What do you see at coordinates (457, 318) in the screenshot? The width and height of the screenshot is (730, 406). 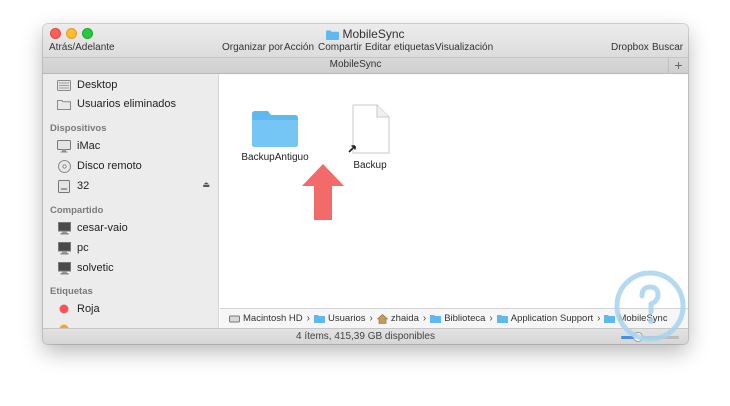 I see `path-crumb-biblioteca: Biblioteca` at bounding box center [457, 318].